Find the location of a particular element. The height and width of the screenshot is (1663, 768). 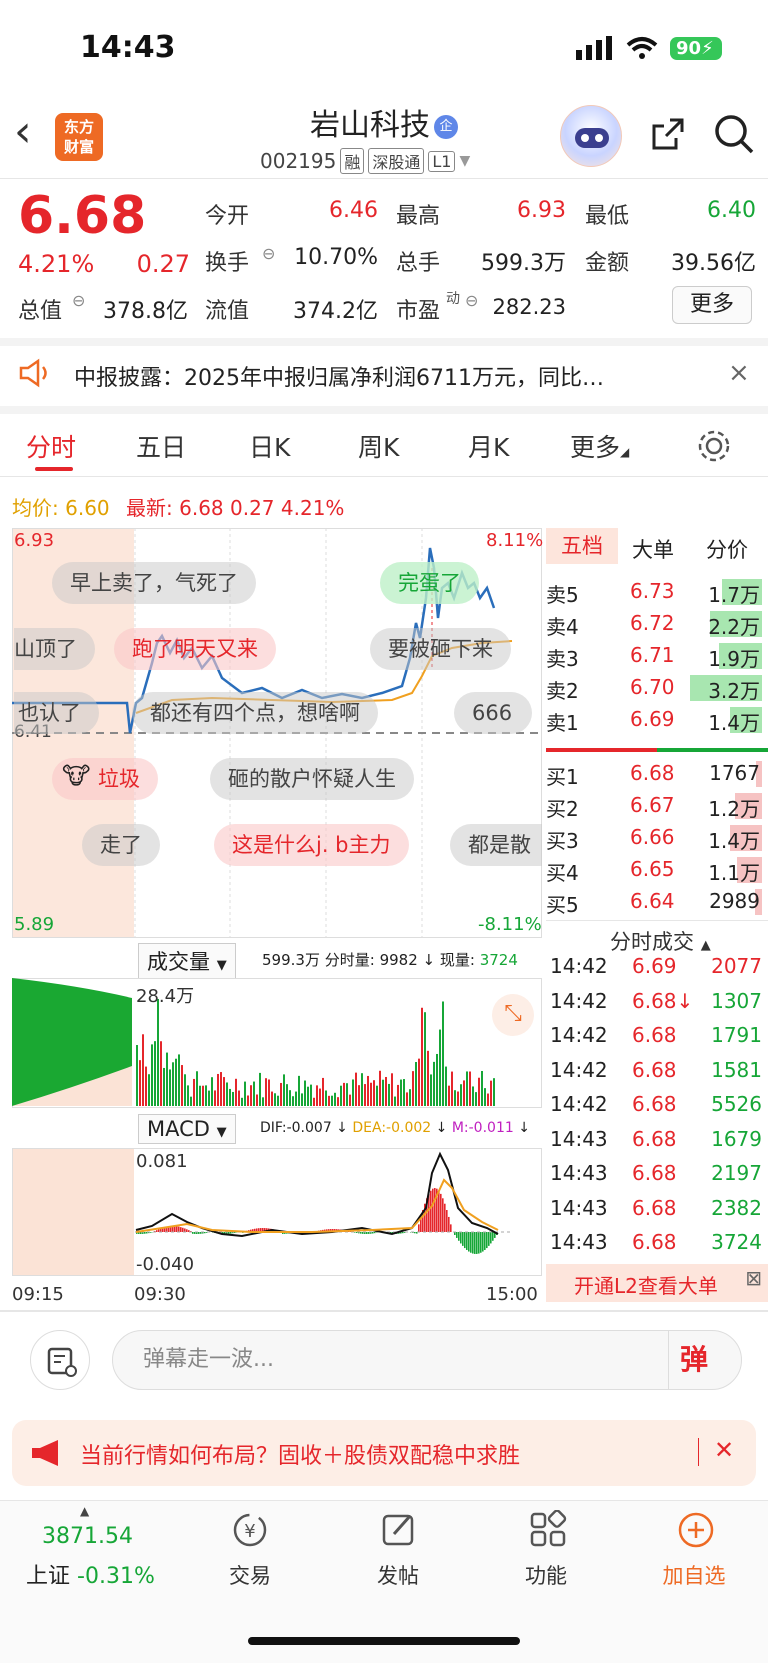

value-total-cap: 378.8亿 is located at coordinates (145, 311).